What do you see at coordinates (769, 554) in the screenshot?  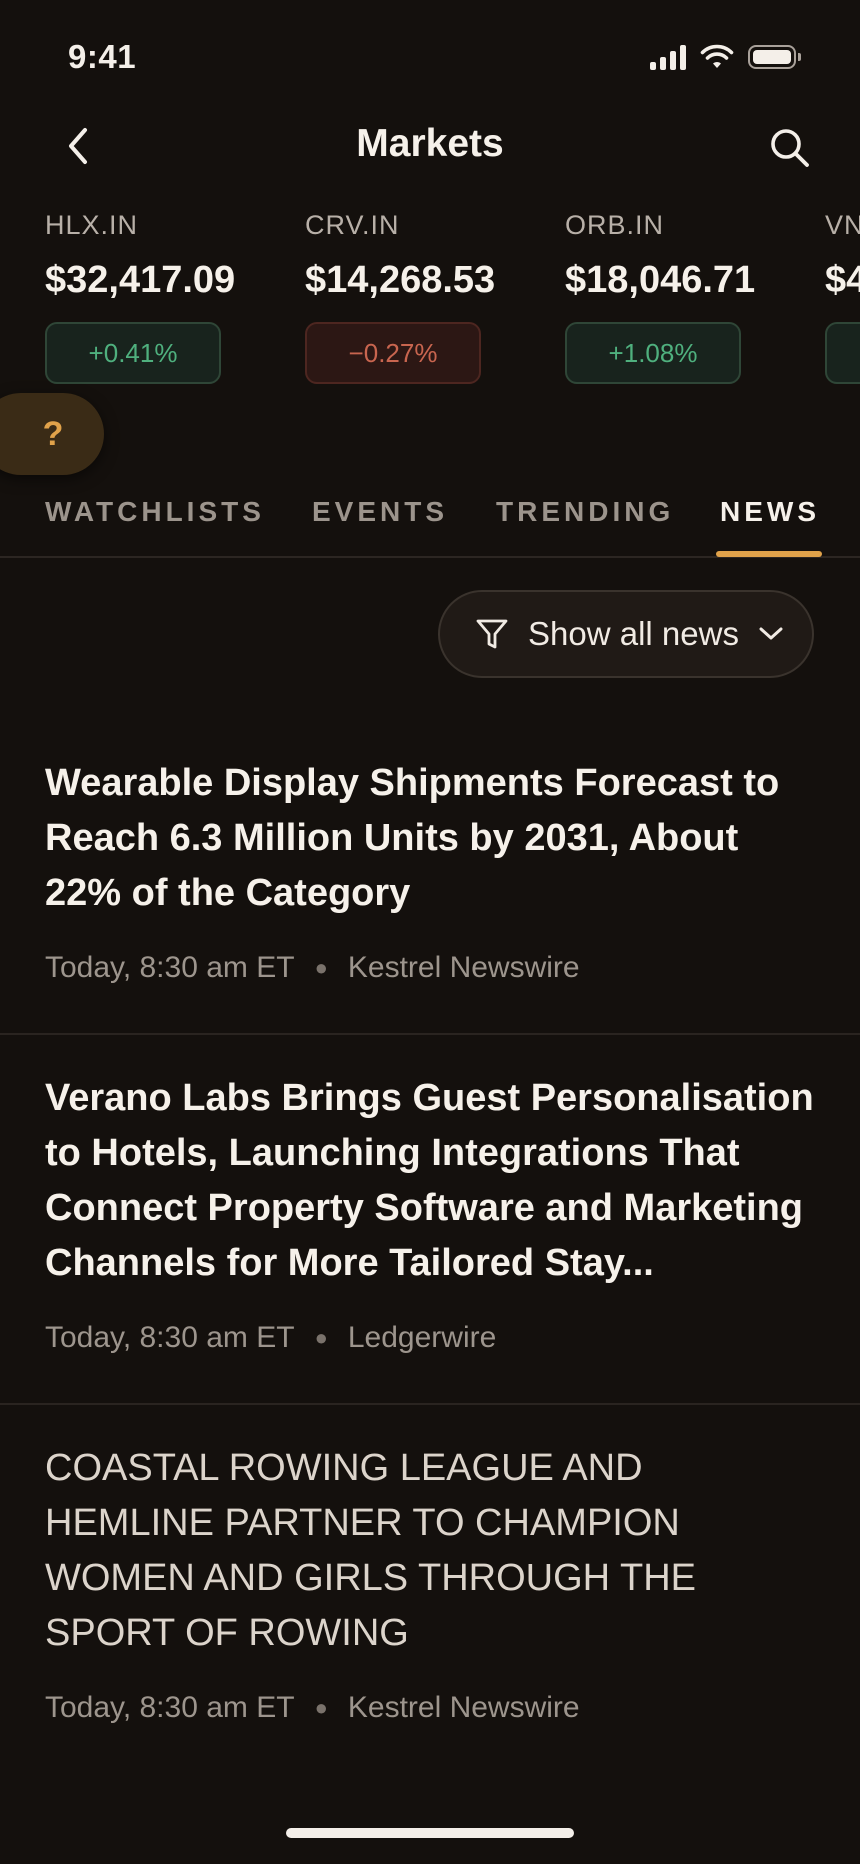 I see `active-tab-indicator` at bounding box center [769, 554].